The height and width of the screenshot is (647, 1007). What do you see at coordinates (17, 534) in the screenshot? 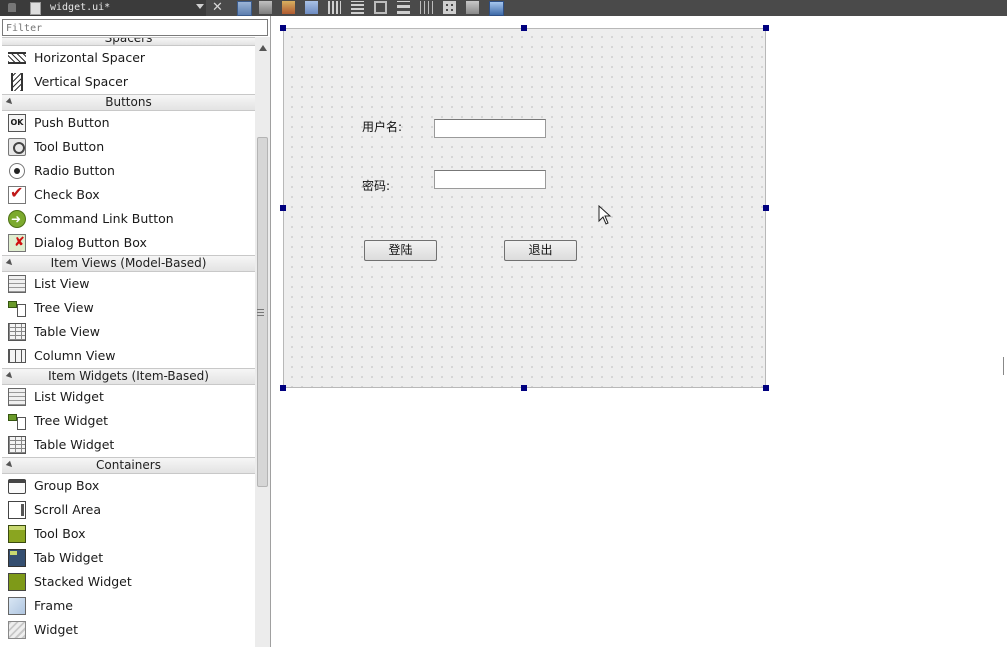
I see `tool-box-icon` at bounding box center [17, 534].